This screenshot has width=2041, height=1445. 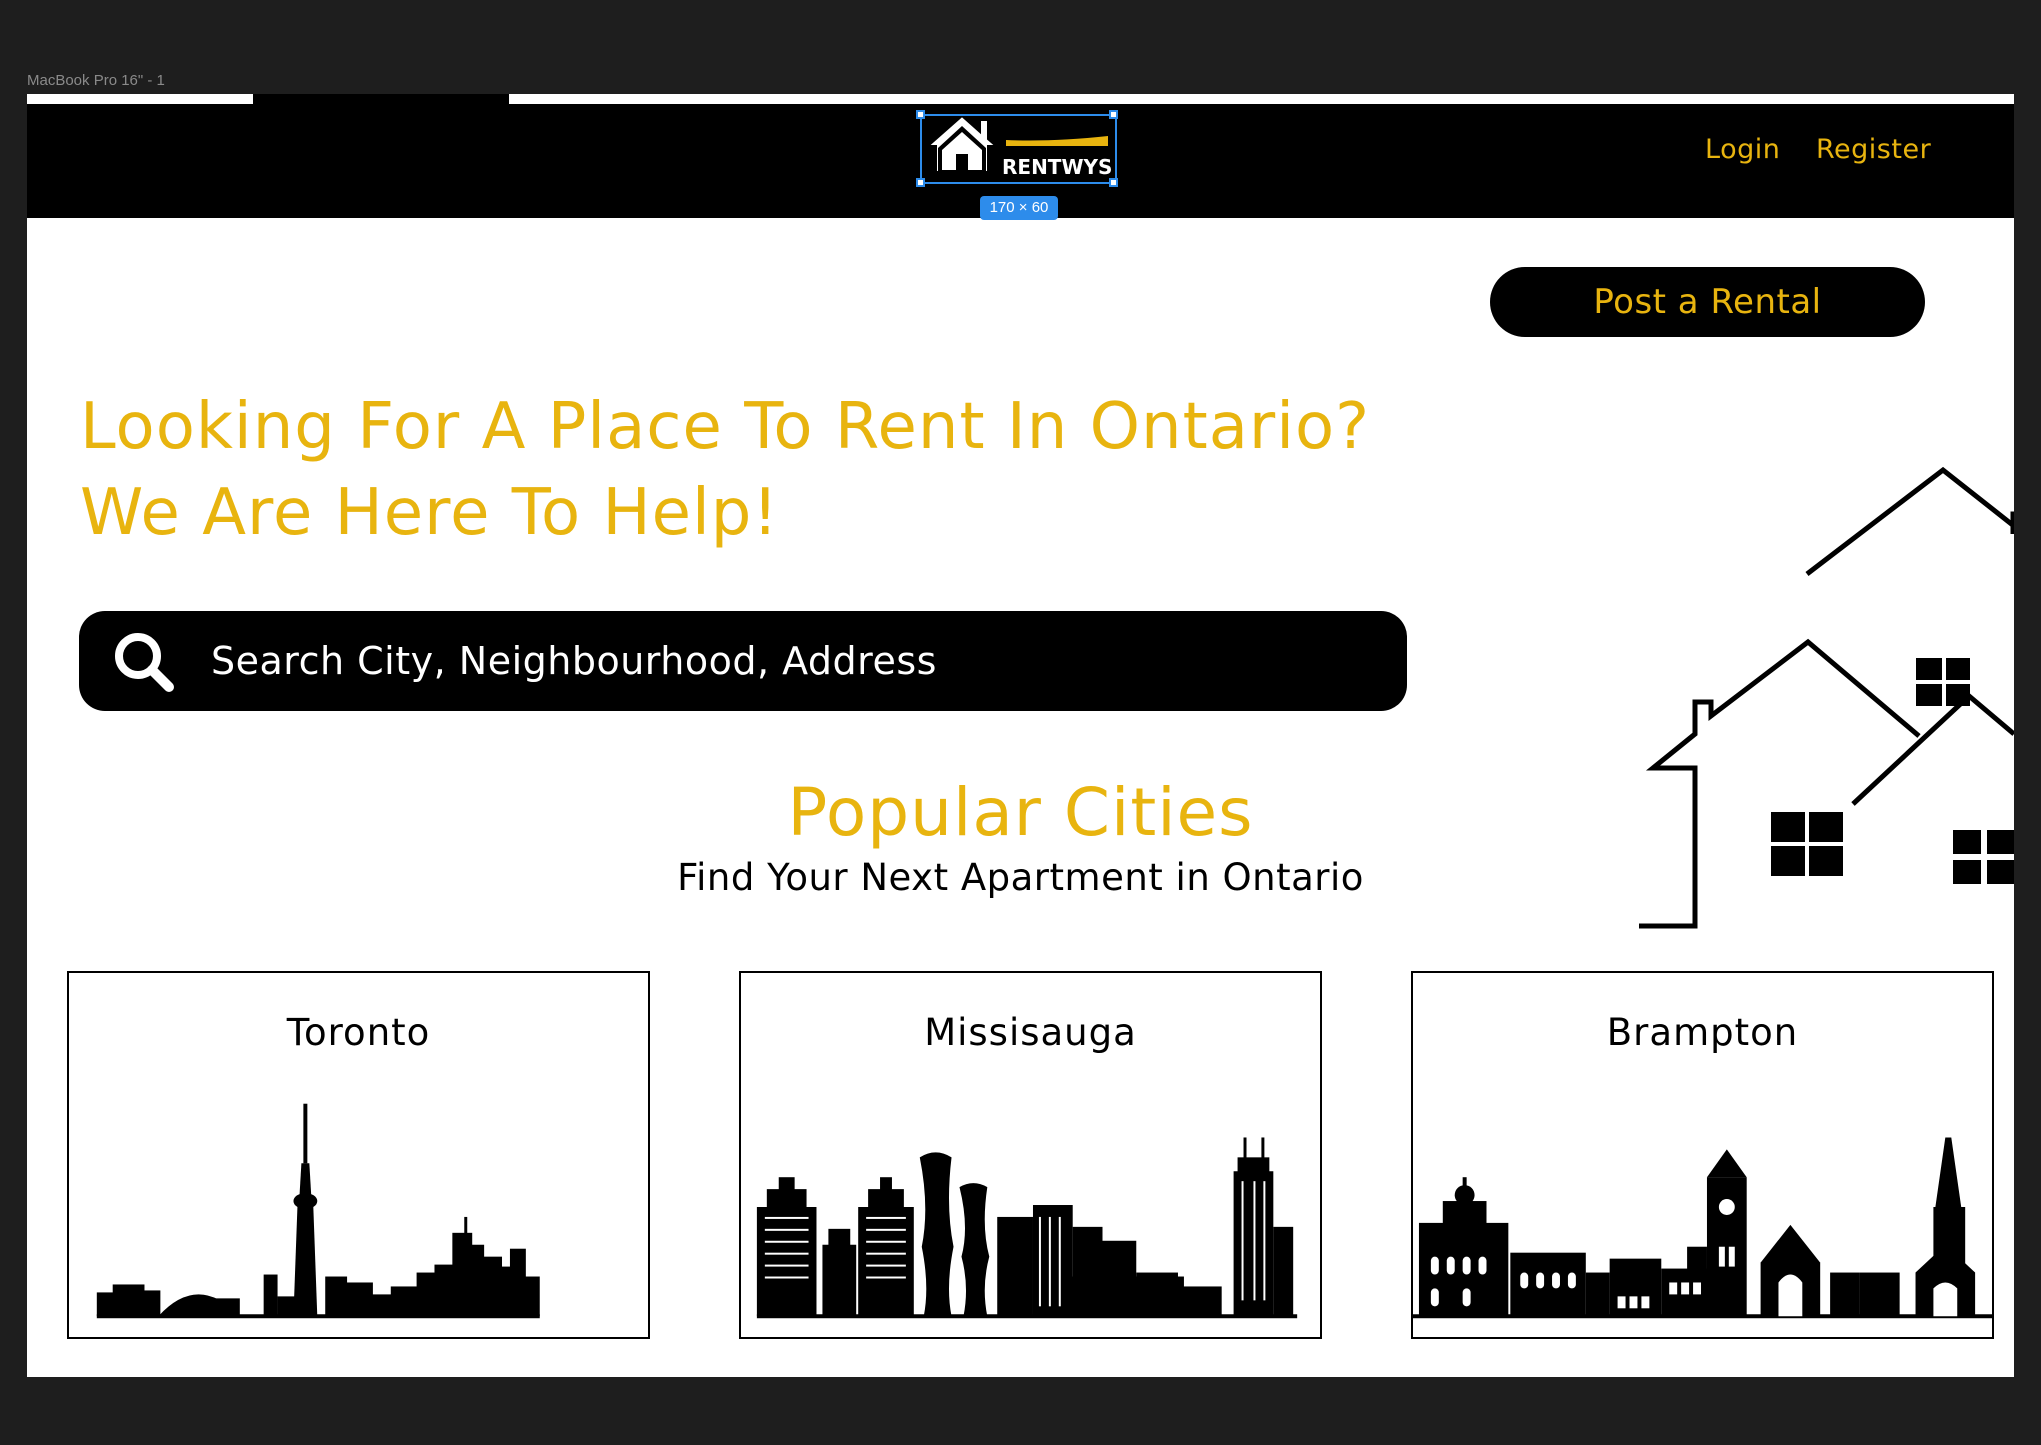 What do you see at coordinates (1702, 1032) in the screenshot?
I see `city-name: Brampton` at bounding box center [1702, 1032].